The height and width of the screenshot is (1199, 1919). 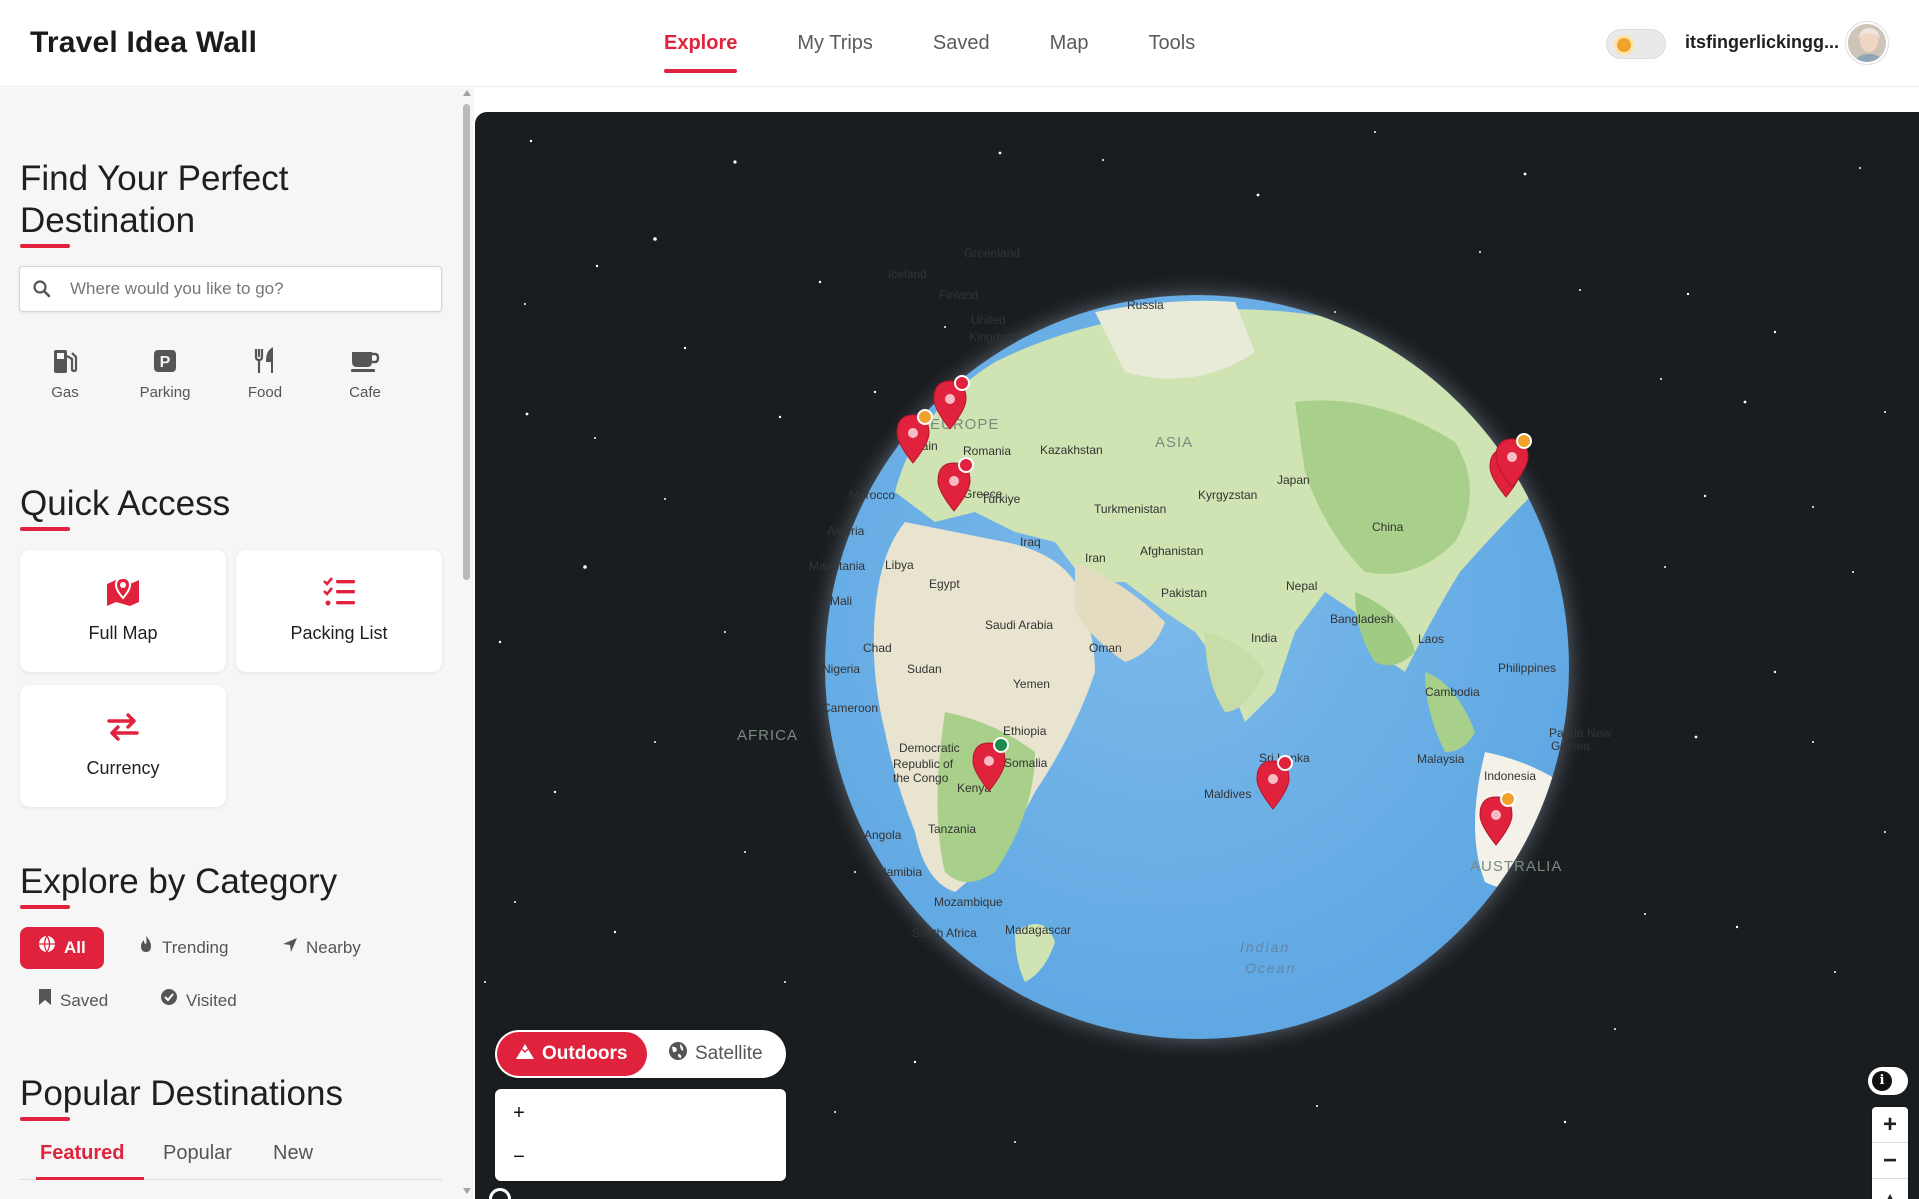 I want to click on place-label: India, so click(x=1264, y=638).